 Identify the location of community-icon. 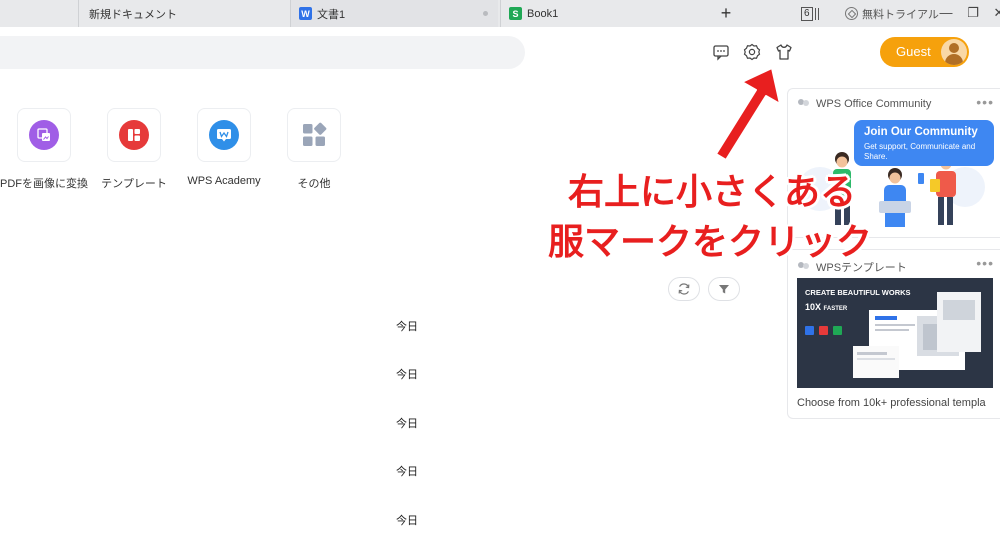
(804, 104).